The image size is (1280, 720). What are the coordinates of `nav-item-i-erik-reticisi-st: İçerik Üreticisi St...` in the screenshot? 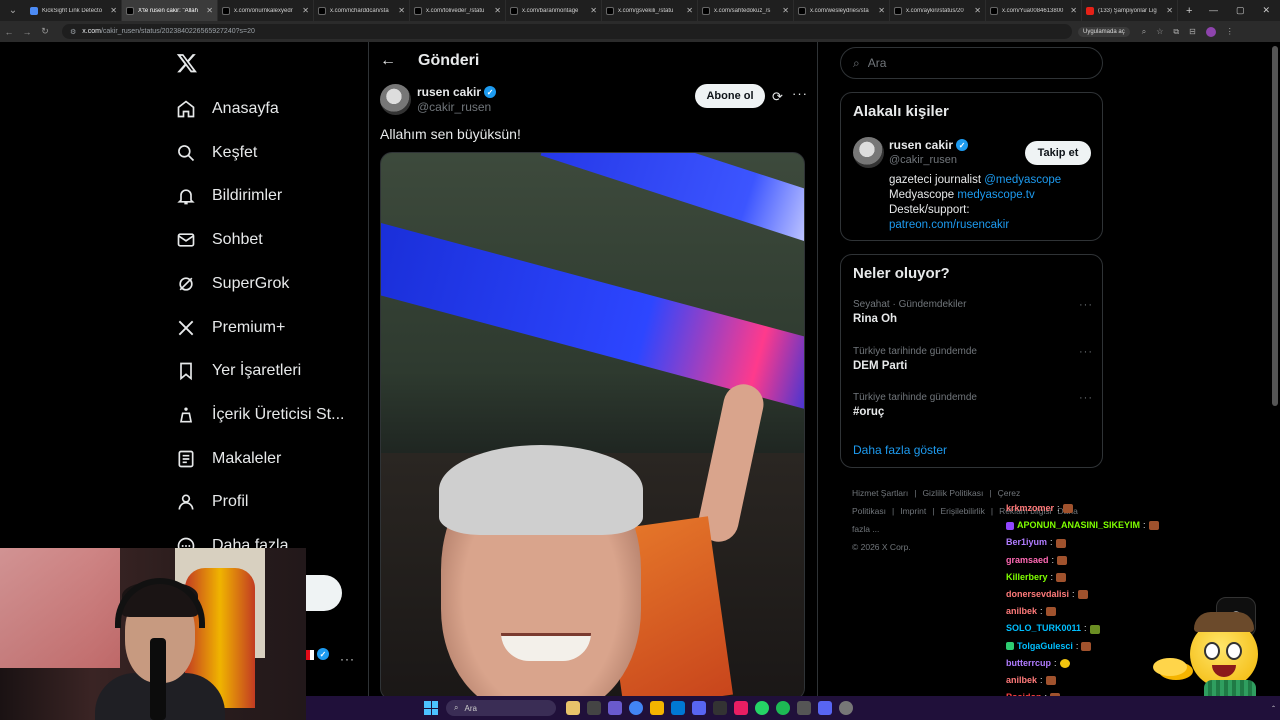 It's located at (260, 415).